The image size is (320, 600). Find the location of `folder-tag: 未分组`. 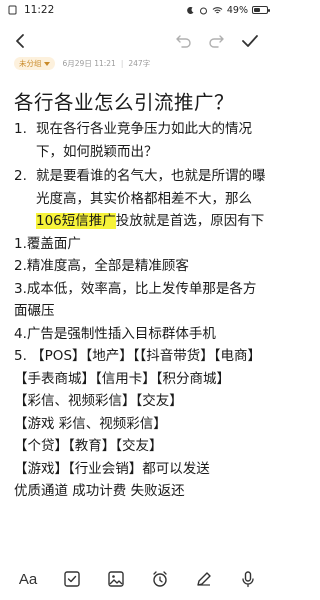

folder-tag: 未分组 is located at coordinates (34, 63).